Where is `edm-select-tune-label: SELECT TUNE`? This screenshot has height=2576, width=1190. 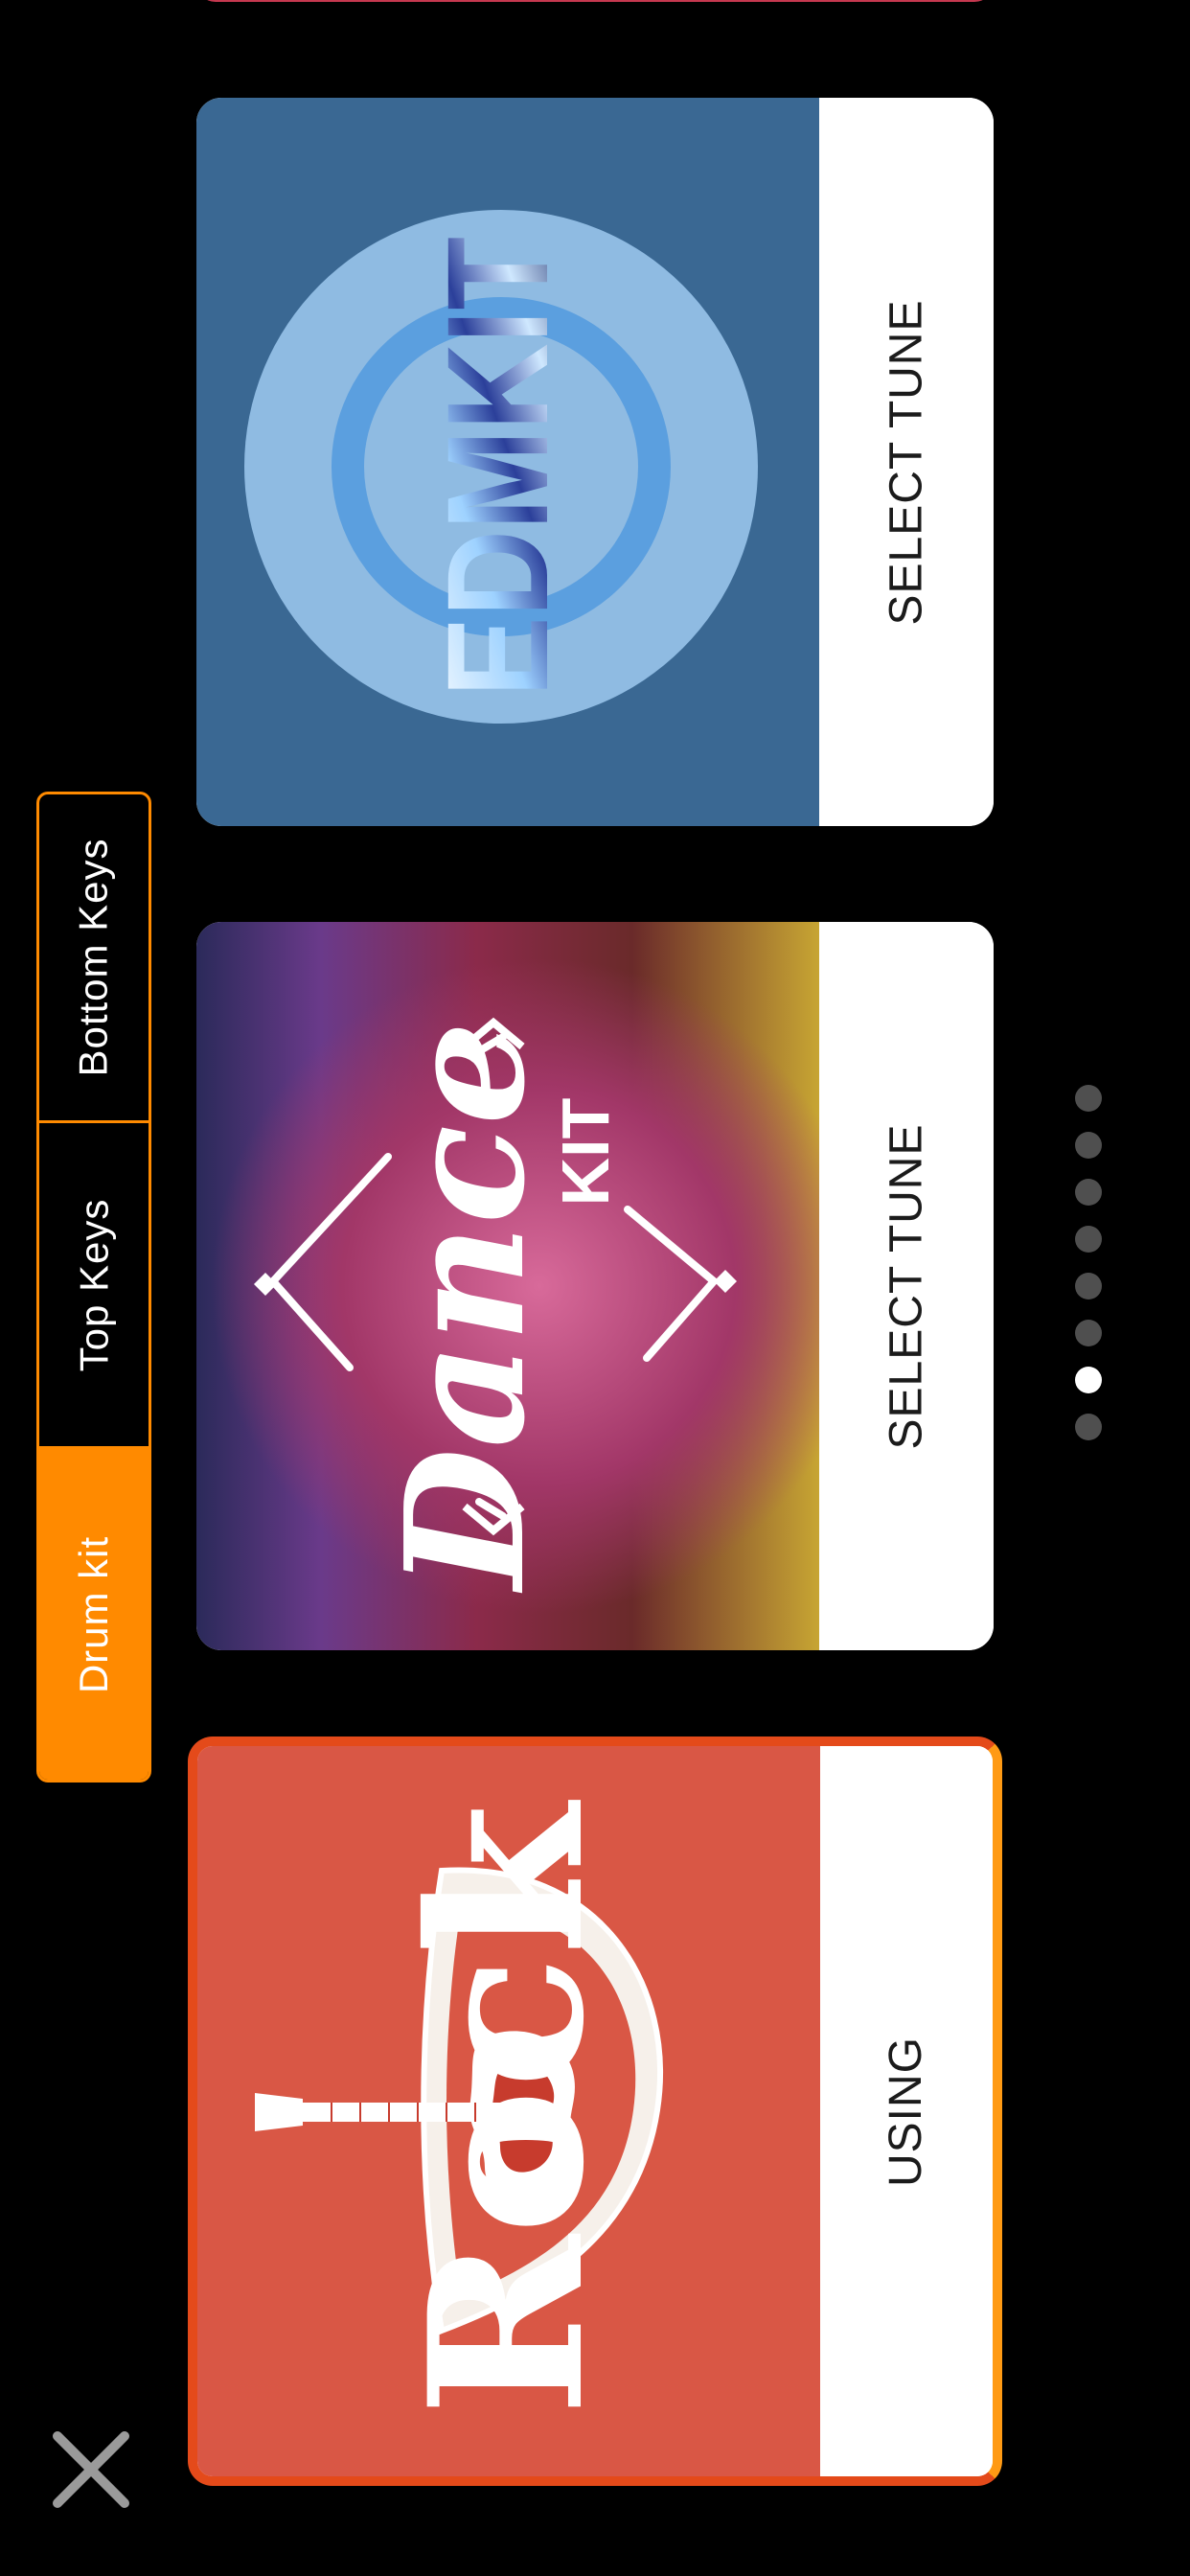 edm-select-tune-label: SELECT TUNE is located at coordinates (906, 462).